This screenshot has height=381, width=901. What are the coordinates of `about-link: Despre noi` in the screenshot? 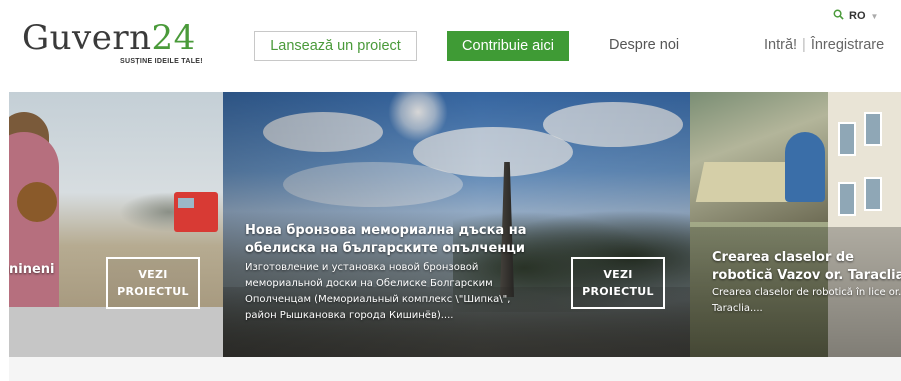 It's located at (644, 45).